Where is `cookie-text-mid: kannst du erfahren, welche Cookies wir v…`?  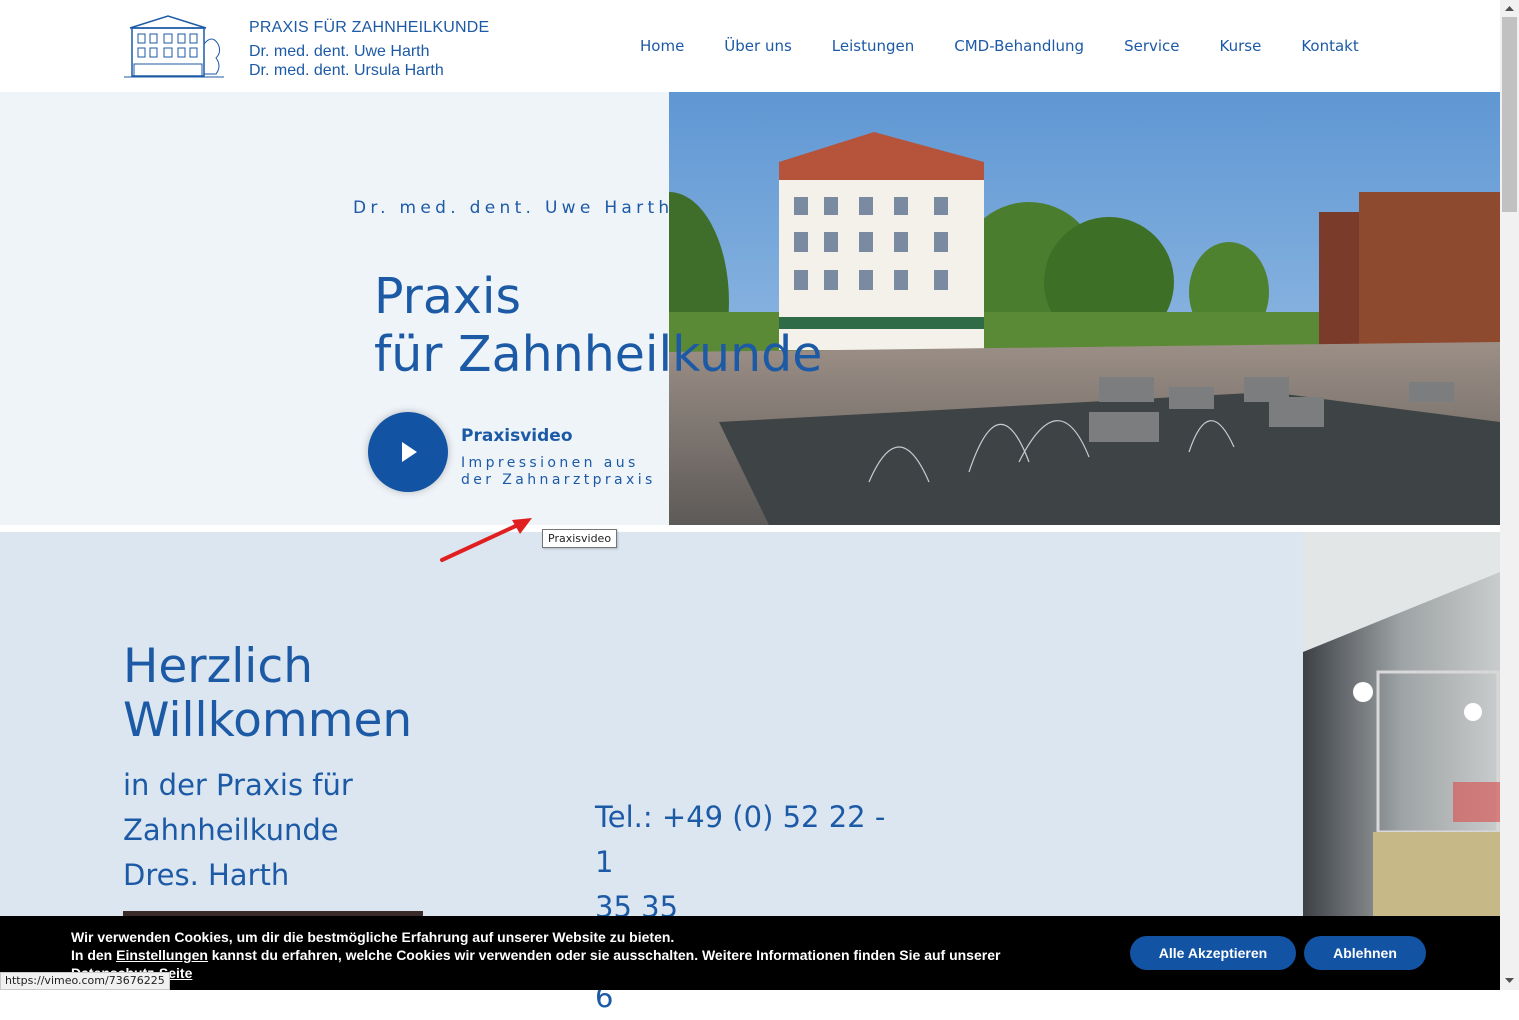
cookie-text-mid: kannst du erfahren, welche Cookies wir v… is located at coordinates (604, 955).